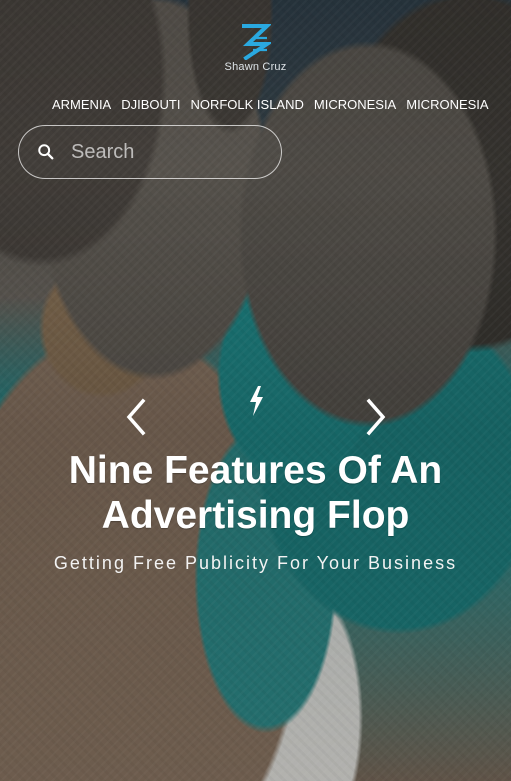 The height and width of the screenshot is (781, 511). Describe the element at coordinates (81, 104) in the screenshot. I see `nav-item-armenia: ARMENIA` at that location.